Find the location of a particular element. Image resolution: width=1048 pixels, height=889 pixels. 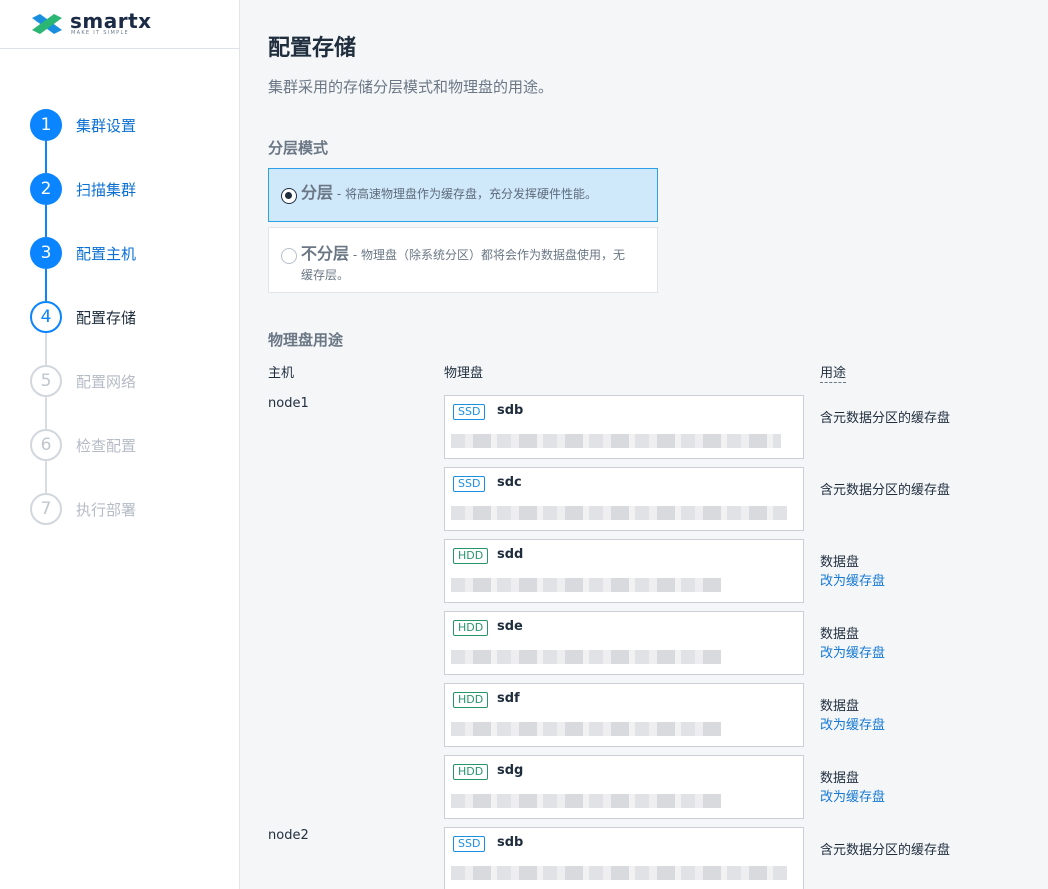

host-name: node2 is located at coordinates (288, 835).